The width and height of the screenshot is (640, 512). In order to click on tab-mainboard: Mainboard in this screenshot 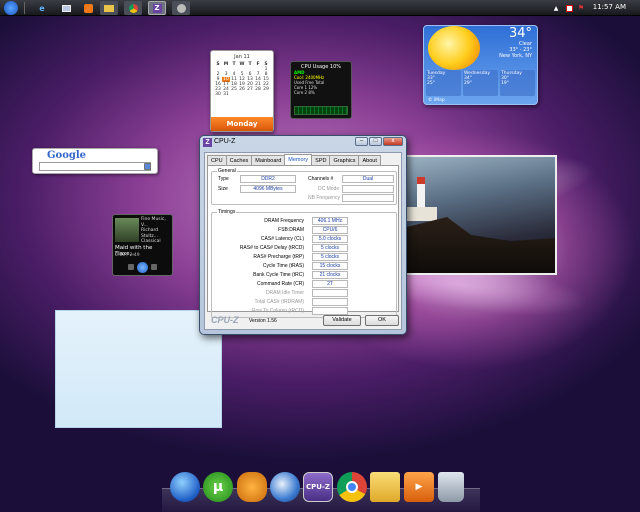, I will do `click(268, 160)`.